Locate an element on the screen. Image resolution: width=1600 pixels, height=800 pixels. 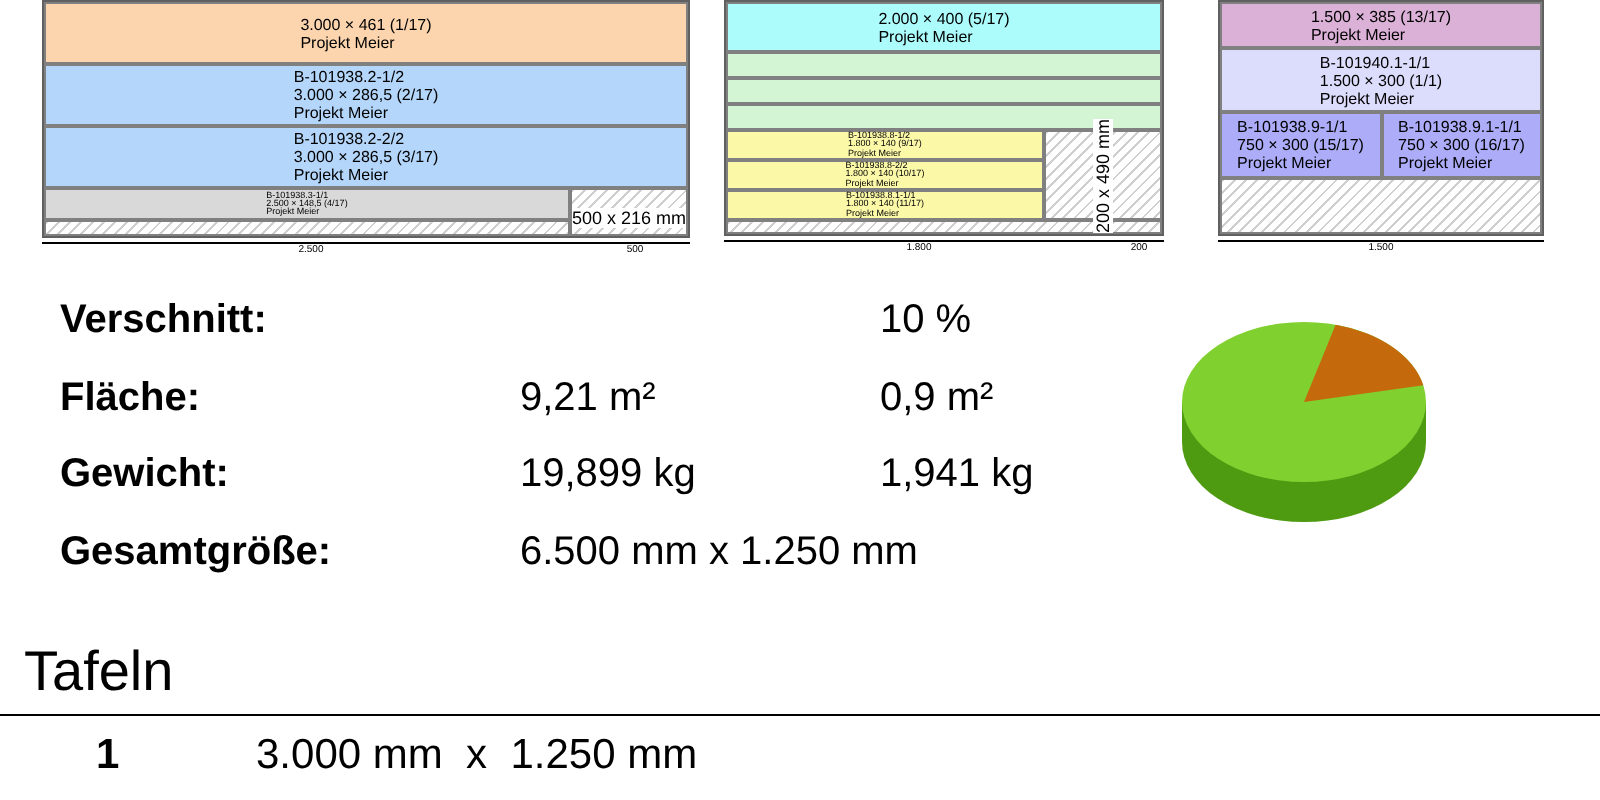
stat-value: 19,899 kg is located at coordinates (609, 475).